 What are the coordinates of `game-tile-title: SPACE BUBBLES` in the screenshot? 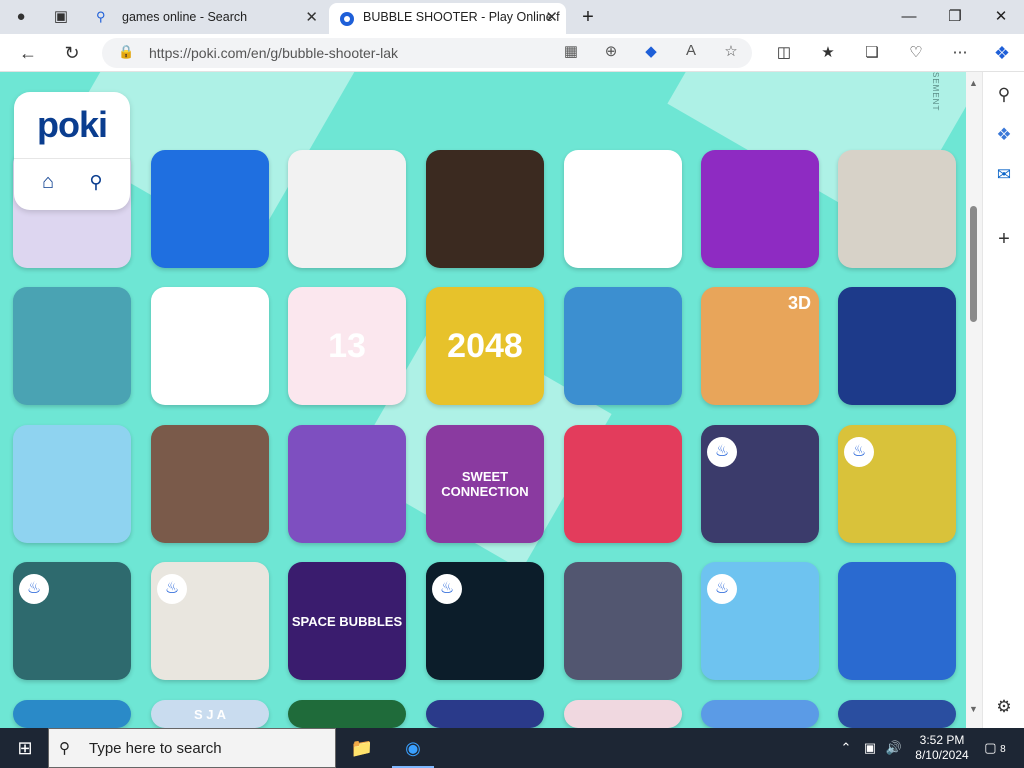 It's located at (347, 621).